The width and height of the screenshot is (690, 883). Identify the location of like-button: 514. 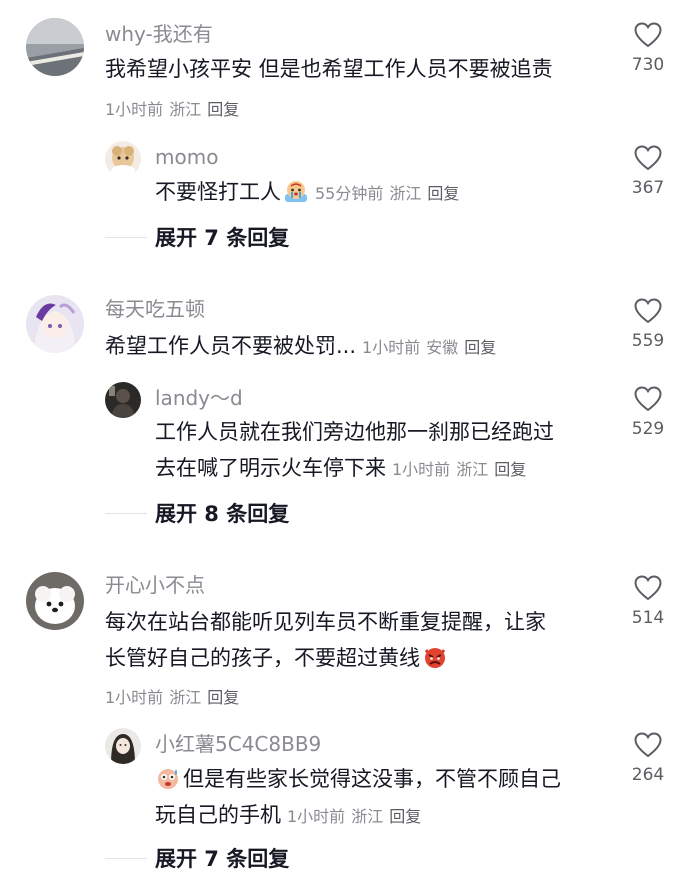
(648, 602).